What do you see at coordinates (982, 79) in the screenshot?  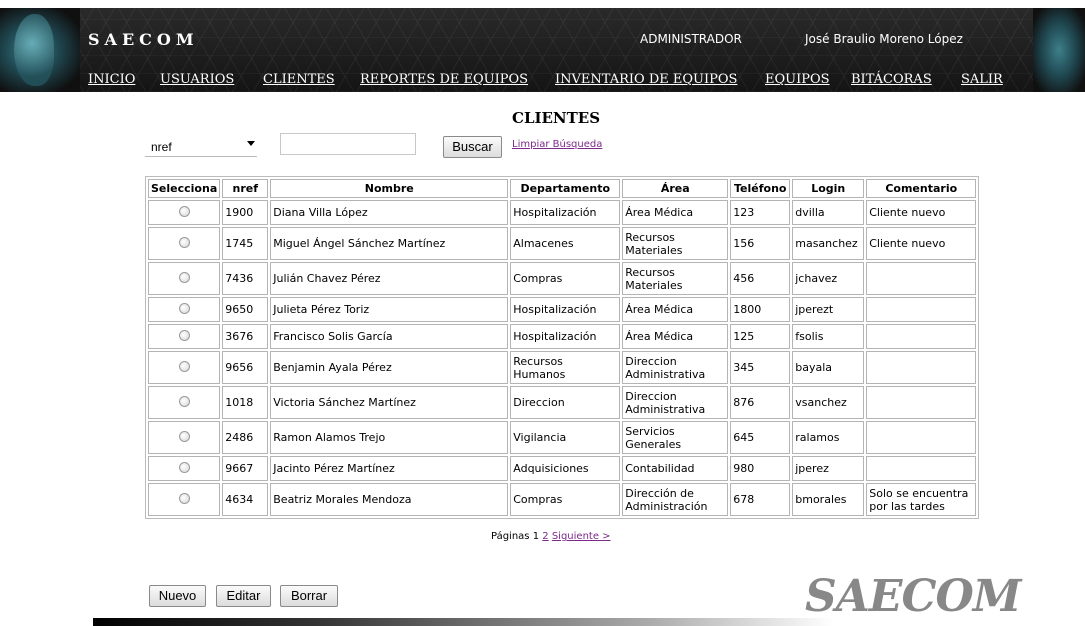 I see `nav-salir: SALIR` at bounding box center [982, 79].